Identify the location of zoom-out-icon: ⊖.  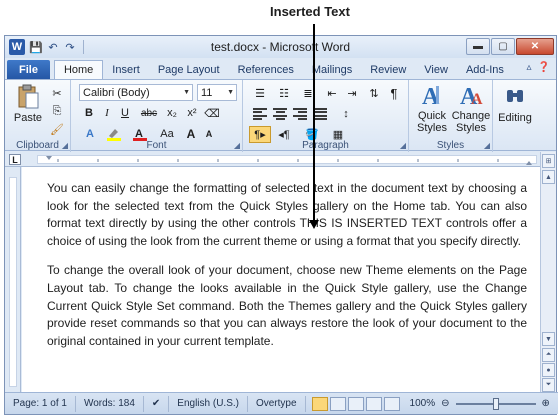
(445, 403).